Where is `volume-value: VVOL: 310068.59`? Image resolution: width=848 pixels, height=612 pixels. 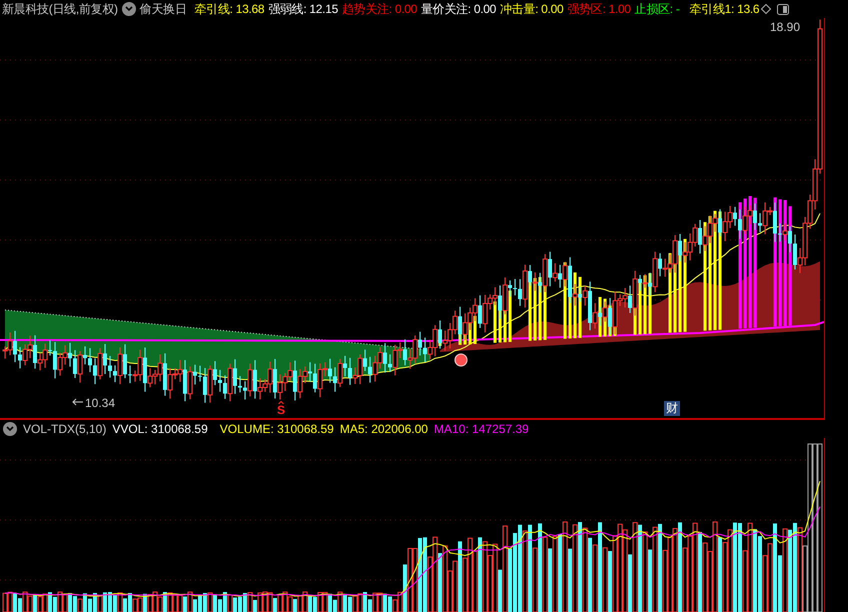
volume-value: VVOL: 310068.59 is located at coordinates (160, 429).